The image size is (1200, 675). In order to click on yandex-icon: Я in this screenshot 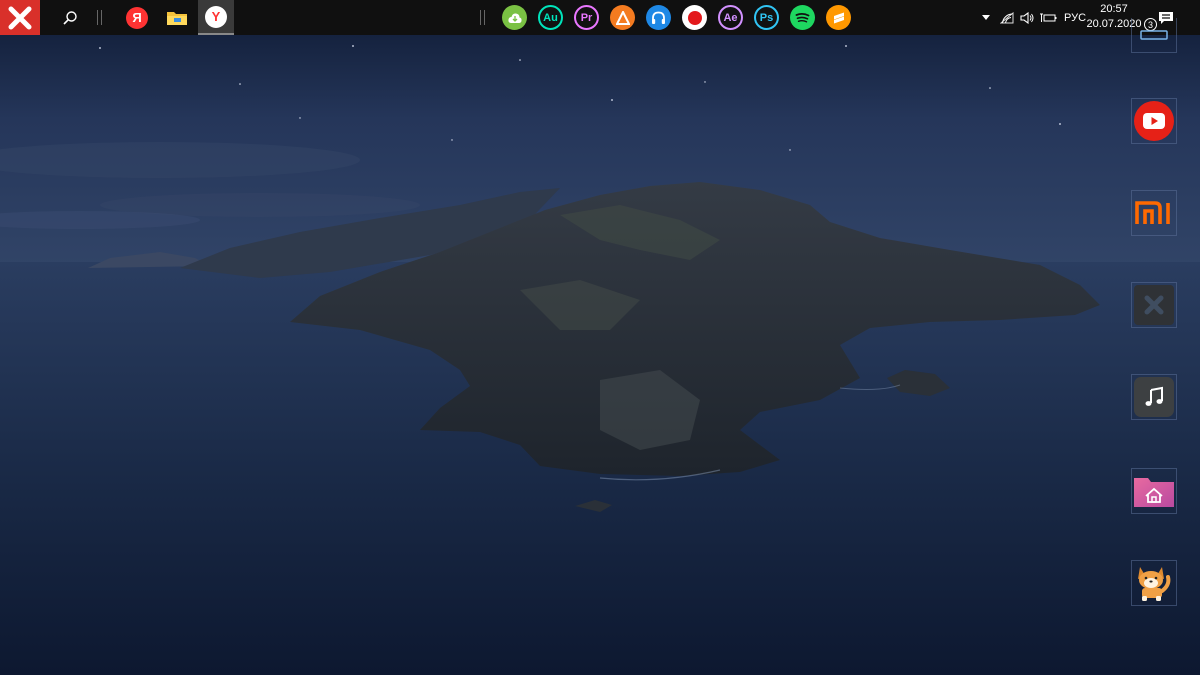, I will do `click(137, 17)`.